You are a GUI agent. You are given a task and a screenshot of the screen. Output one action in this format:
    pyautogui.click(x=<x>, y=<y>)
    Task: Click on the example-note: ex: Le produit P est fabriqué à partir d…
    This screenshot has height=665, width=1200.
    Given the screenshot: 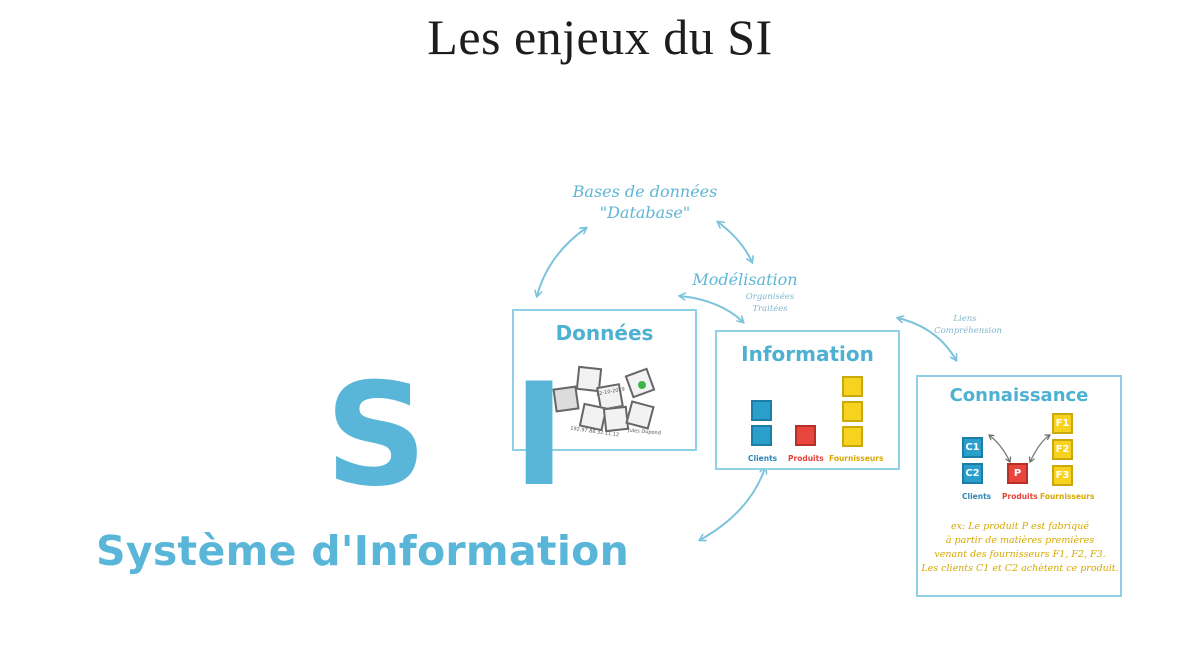 What is the action you would take?
    pyautogui.click(x=1020, y=548)
    